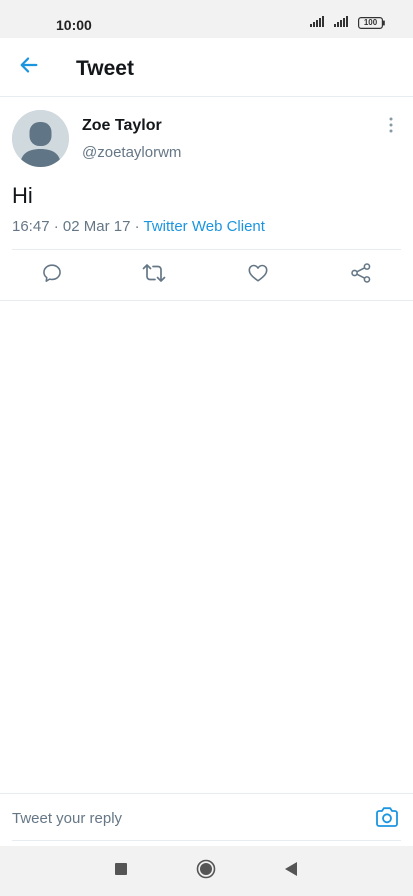  Describe the element at coordinates (122, 126) in the screenshot. I see `author-name: Zoe Taylor` at that location.